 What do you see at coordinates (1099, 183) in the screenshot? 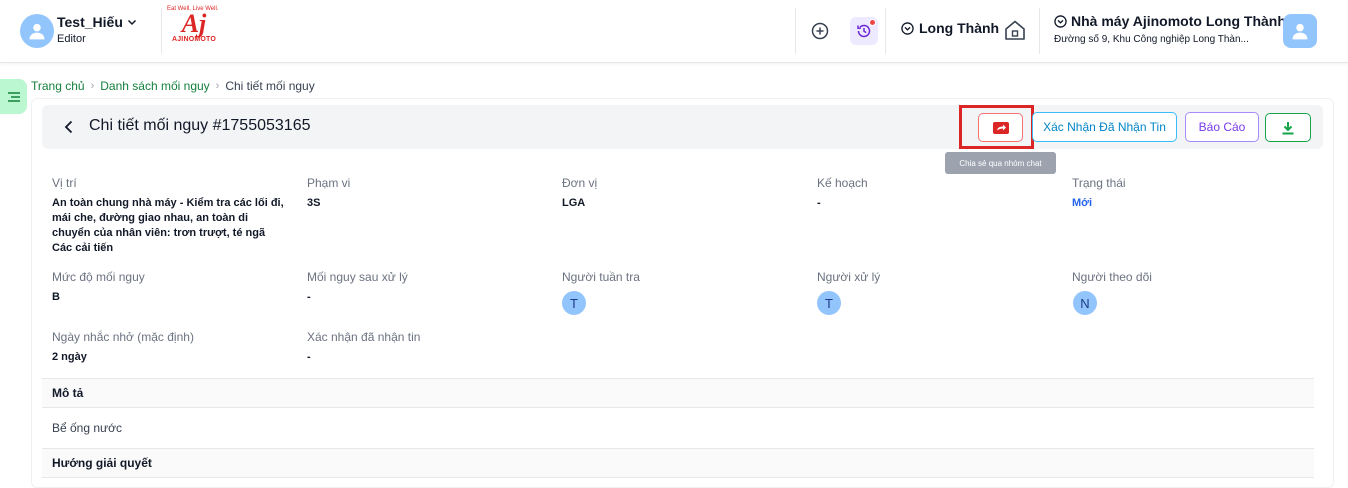
I see `status-label: Trạng thái` at bounding box center [1099, 183].